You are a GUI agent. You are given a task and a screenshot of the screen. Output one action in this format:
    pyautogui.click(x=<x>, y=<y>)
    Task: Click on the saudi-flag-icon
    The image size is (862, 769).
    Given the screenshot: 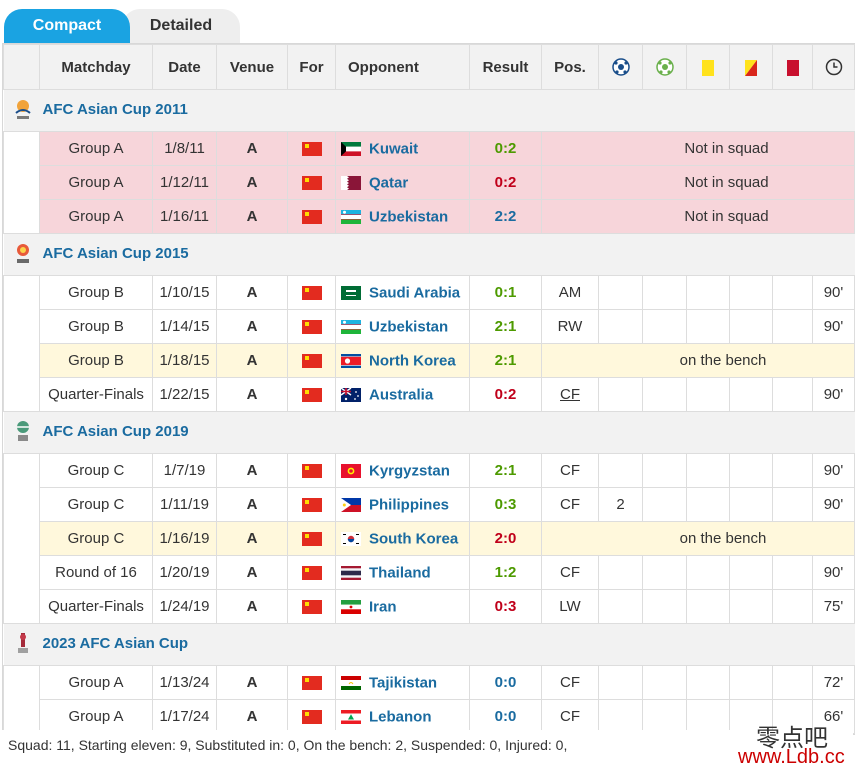 What is the action you would take?
    pyautogui.click(x=351, y=292)
    